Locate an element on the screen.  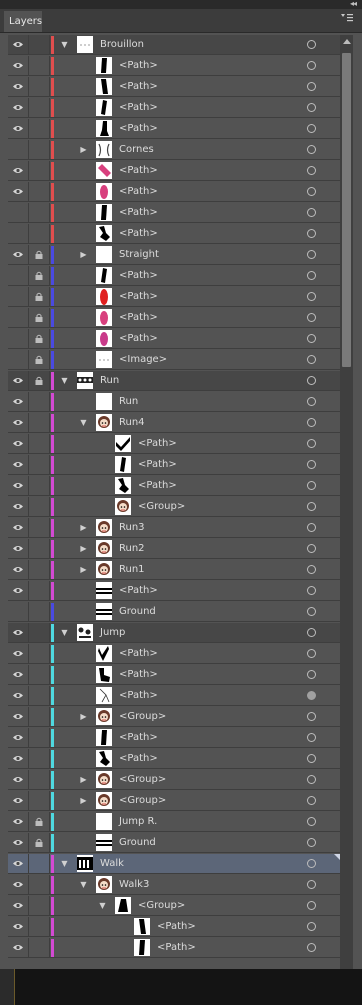
layer-name: Run1 is located at coordinates (132, 570).